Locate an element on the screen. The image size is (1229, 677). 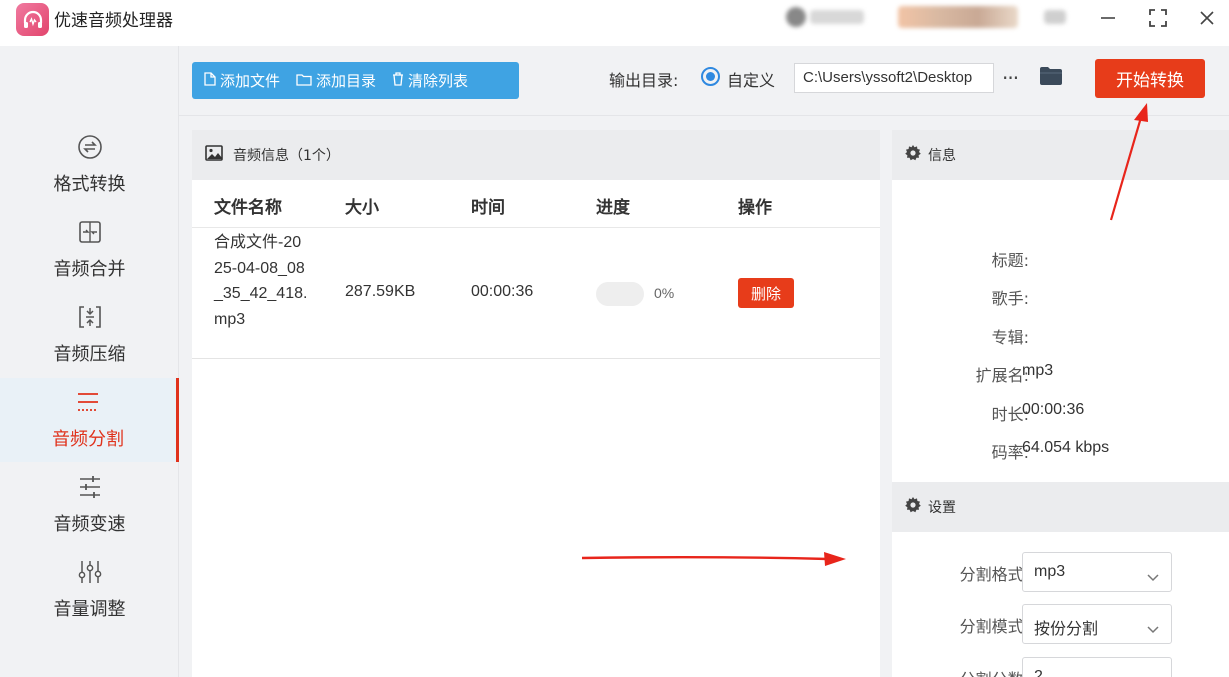
split-mode-select: 按份分割 is located at coordinates (1097, 624).